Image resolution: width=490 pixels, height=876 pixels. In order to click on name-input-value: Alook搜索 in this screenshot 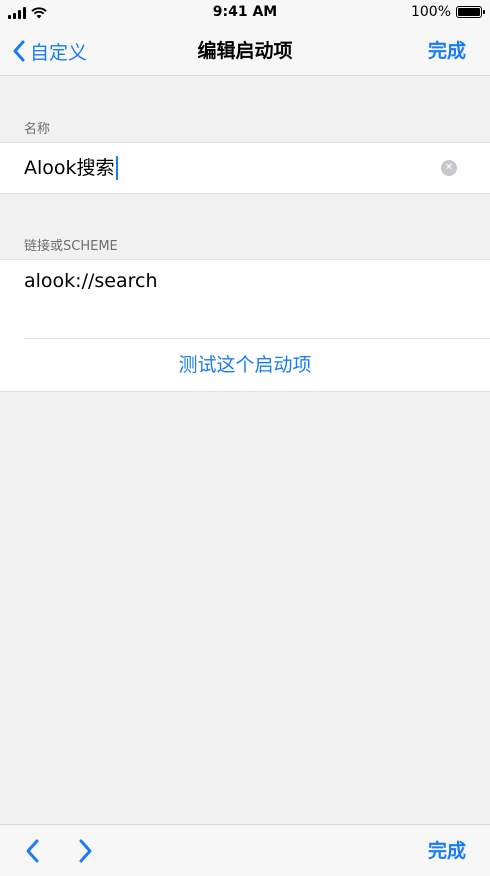, I will do `click(69, 168)`.